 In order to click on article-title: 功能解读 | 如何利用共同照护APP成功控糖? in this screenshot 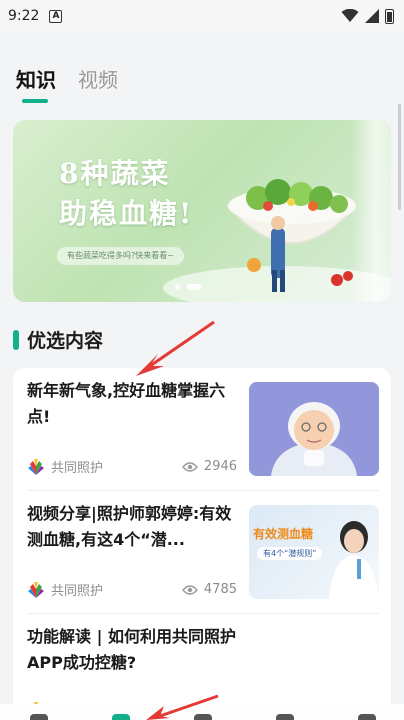, I will do `click(131, 649)`.